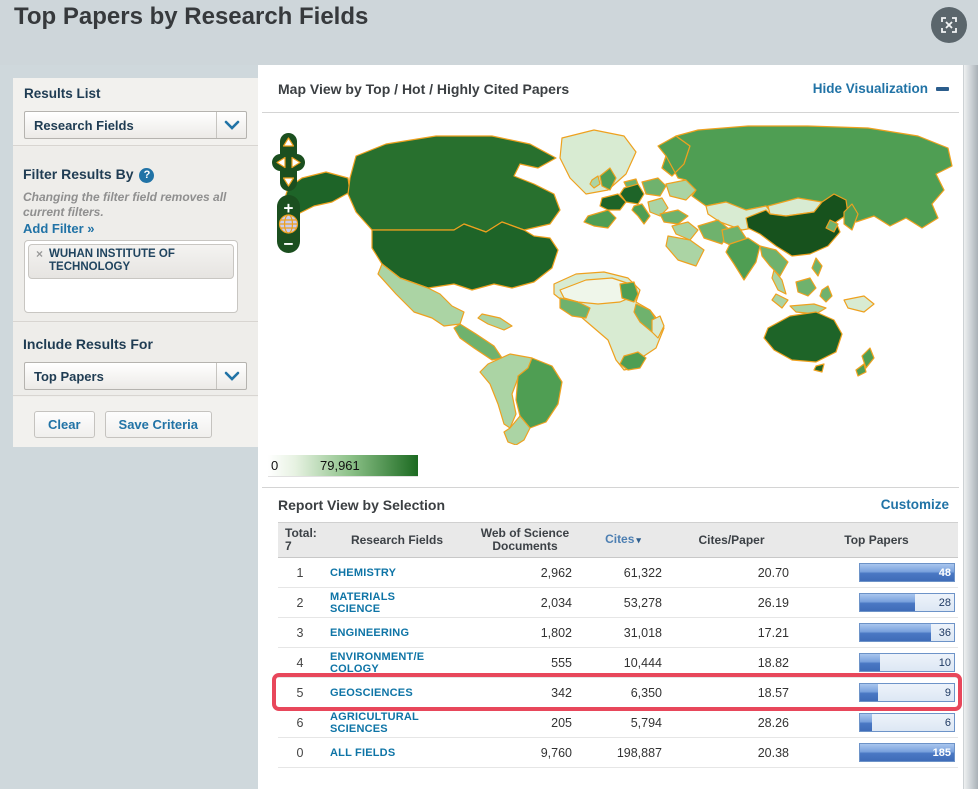  I want to click on rank-cell: 3, so click(300, 632).